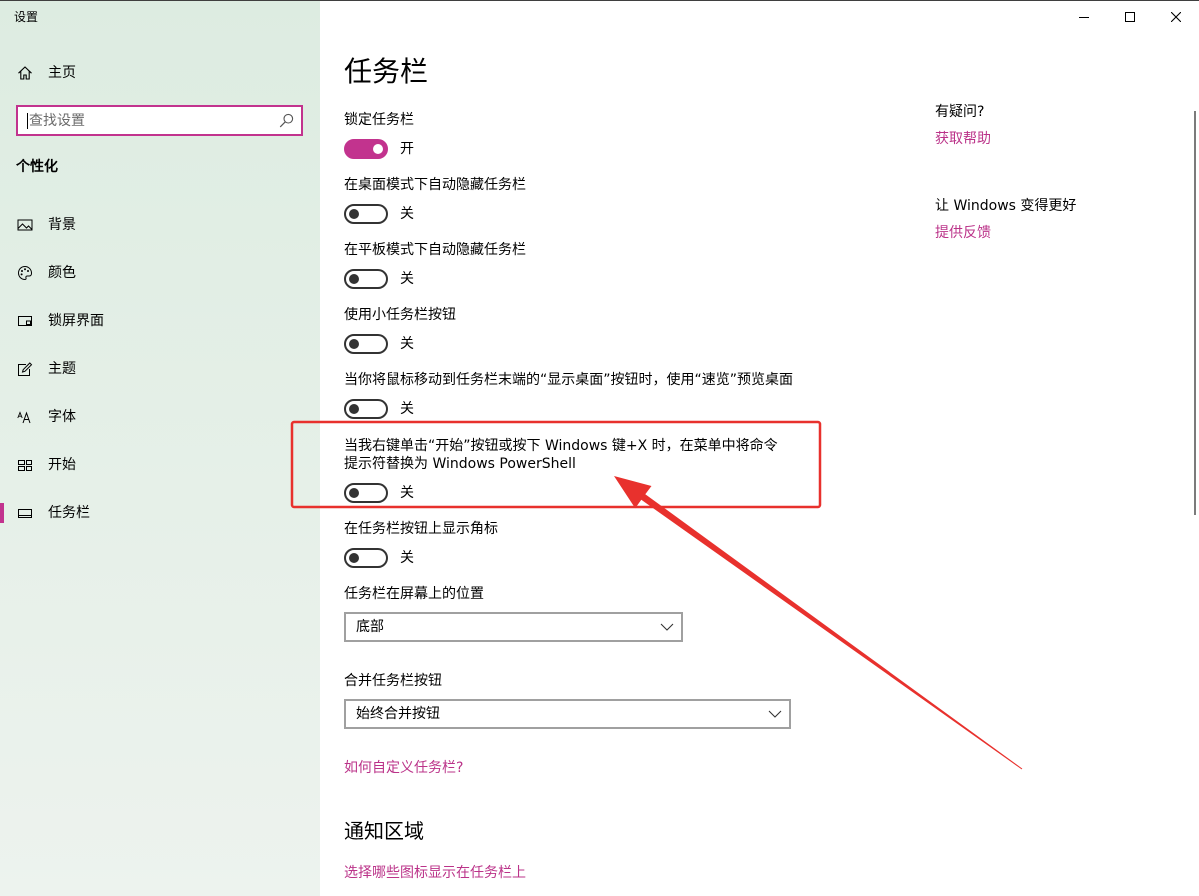 This screenshot has height=896, width=1199. I want to click on window-border, so click(599, 0).